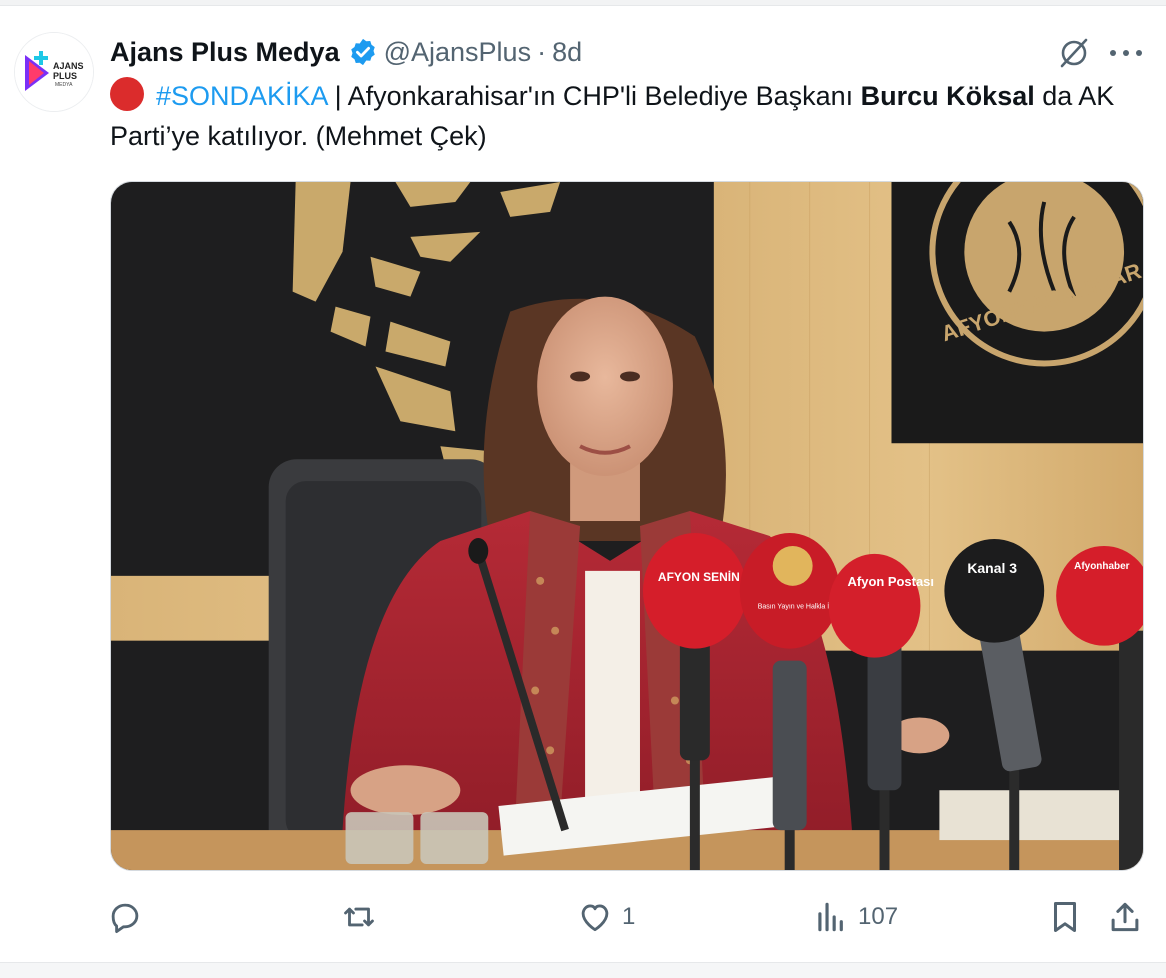  I want to click on hashtag-link: #SONDAKİKA, so click(241, 96).